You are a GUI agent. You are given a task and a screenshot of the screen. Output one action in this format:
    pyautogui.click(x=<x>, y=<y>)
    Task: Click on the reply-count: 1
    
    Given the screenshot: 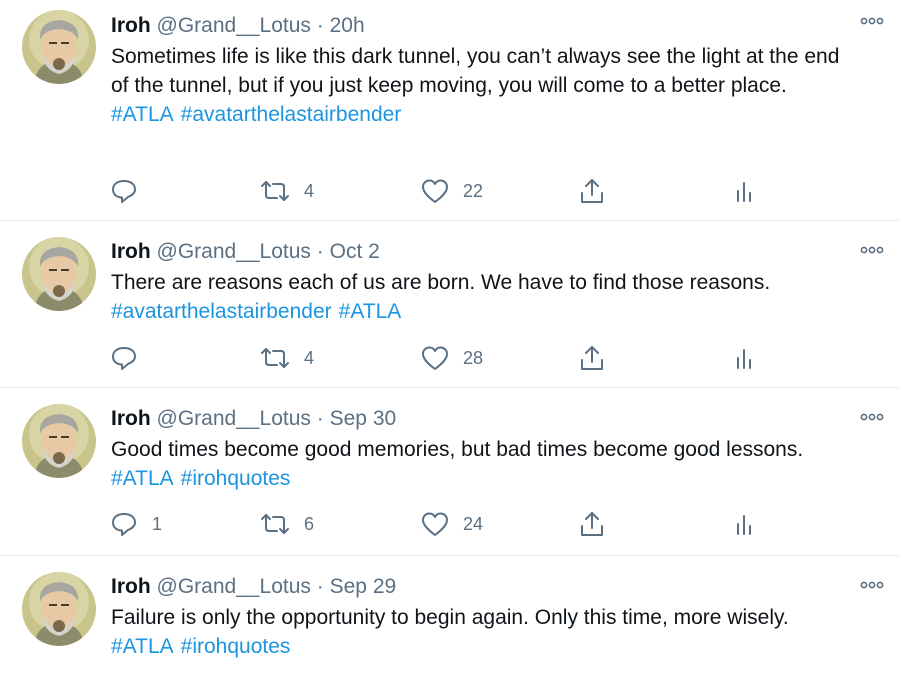 What is the action you would take?
    pyautogui.click(x=157, y=523)
    